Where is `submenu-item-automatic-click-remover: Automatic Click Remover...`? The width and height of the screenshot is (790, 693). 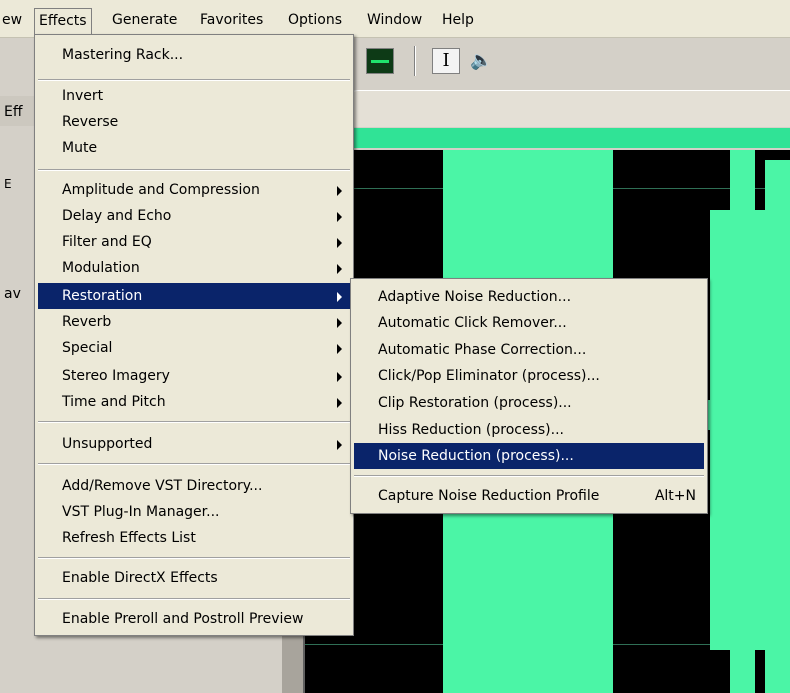 submenu-item-automatic-click-remover: Automatic Click Remover... is located at coordinates (529, 323).